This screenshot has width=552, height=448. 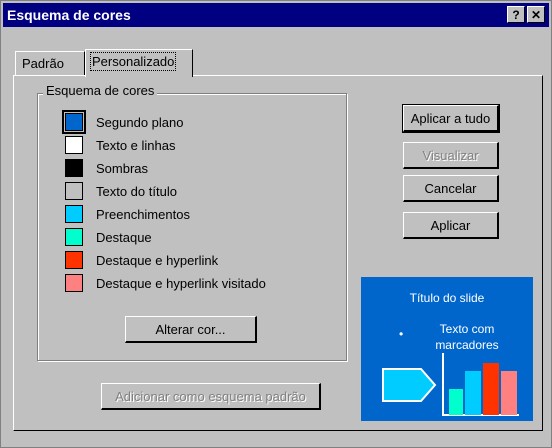 I want to click on window-title: Esquema de cores, so click(x=69, y=15).